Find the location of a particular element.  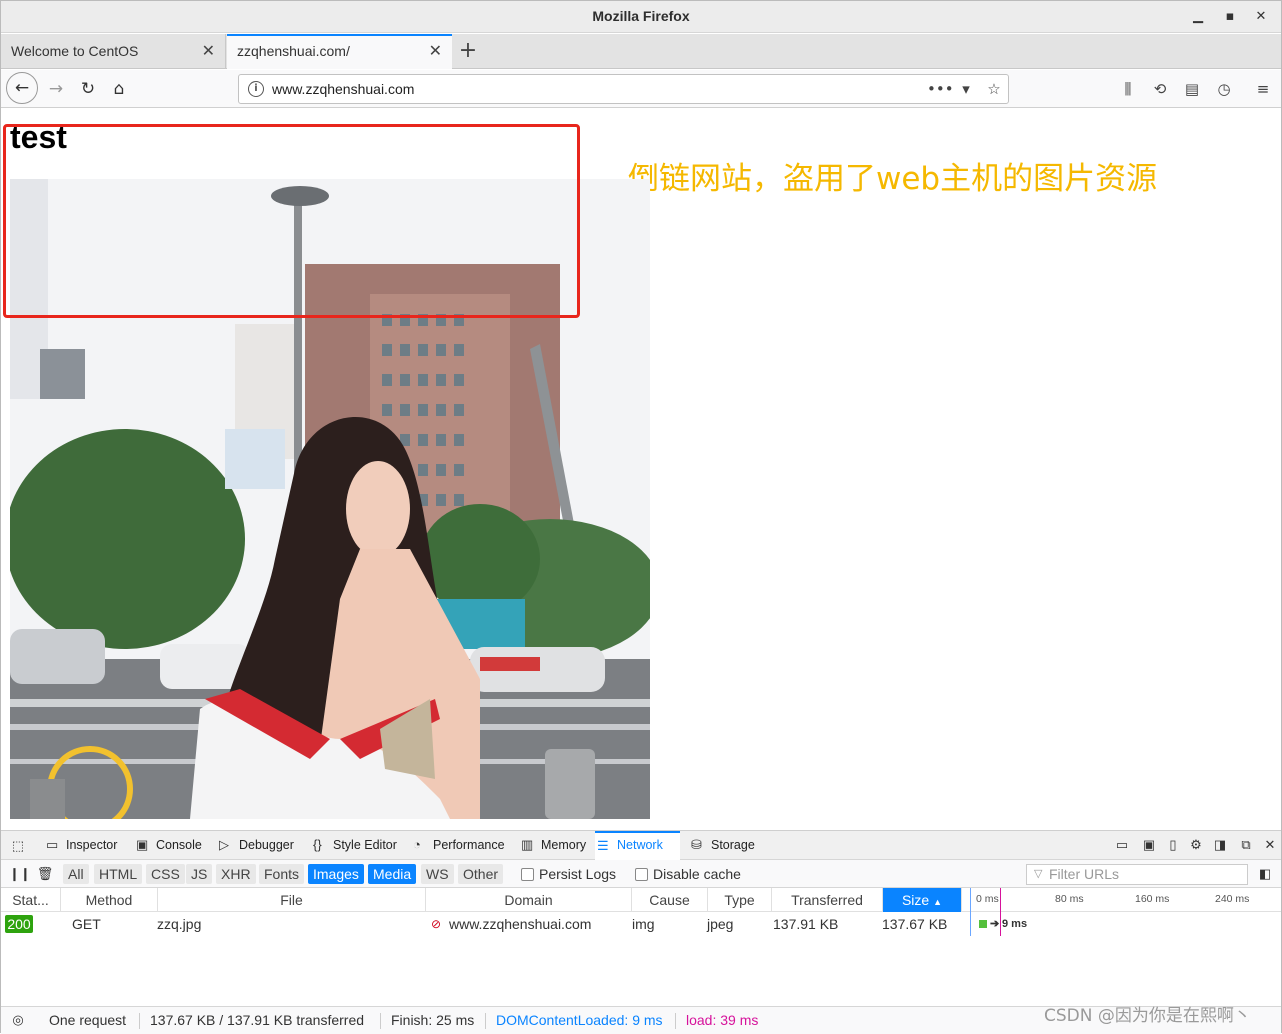

home-button: ⌂ is located at coordinates (119, 89).